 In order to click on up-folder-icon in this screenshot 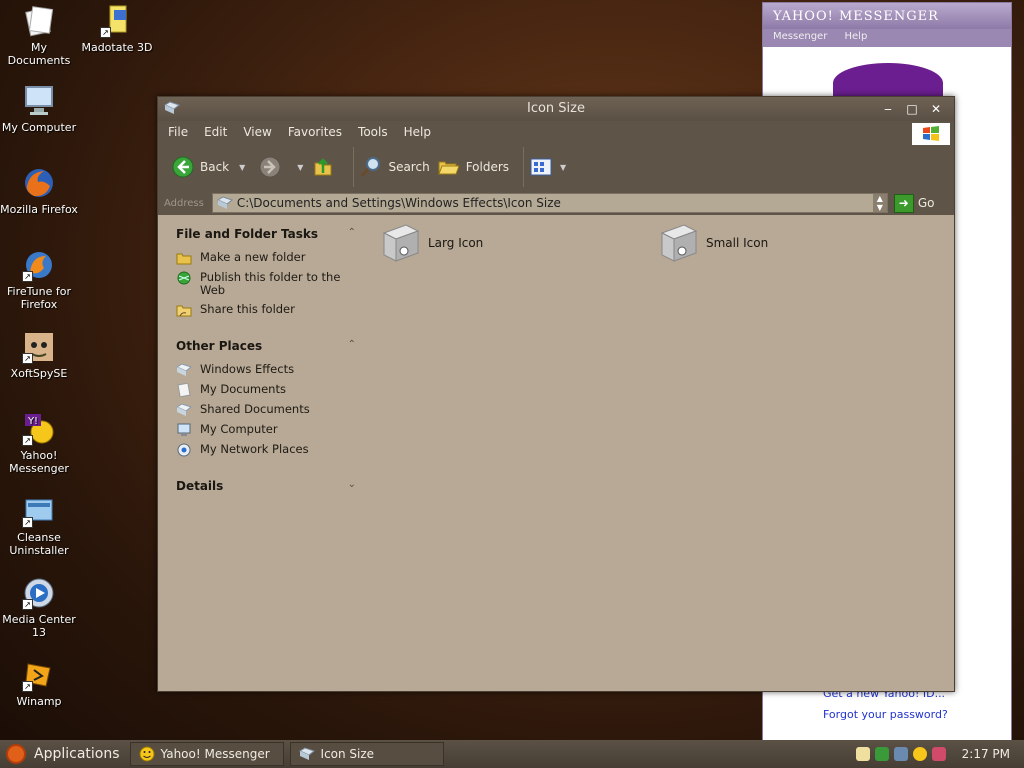, I will do `click(323, 167)`.